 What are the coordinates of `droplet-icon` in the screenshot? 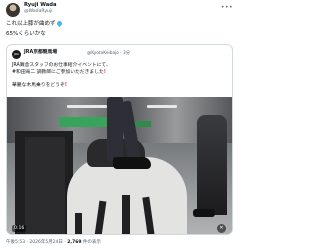 It's located at (59, 23).